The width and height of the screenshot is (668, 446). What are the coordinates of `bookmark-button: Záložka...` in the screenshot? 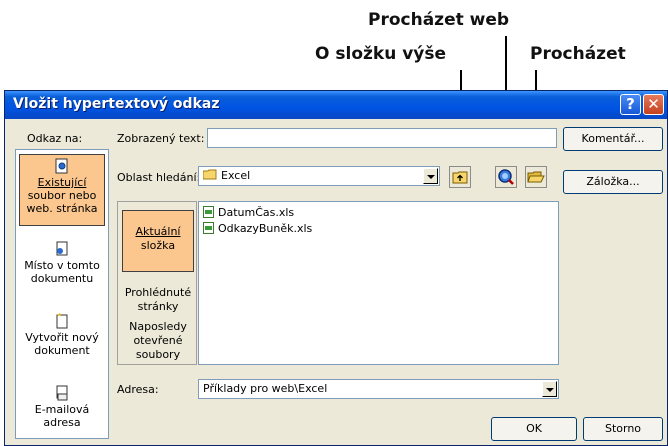 It's located at (613, 182).